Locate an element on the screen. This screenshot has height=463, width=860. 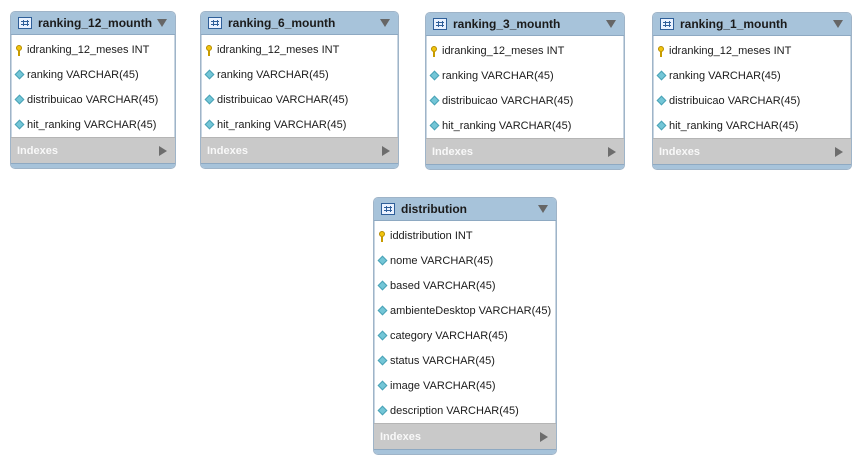
table-header: ranking_6_mounth is located at coordinates (299, 23).